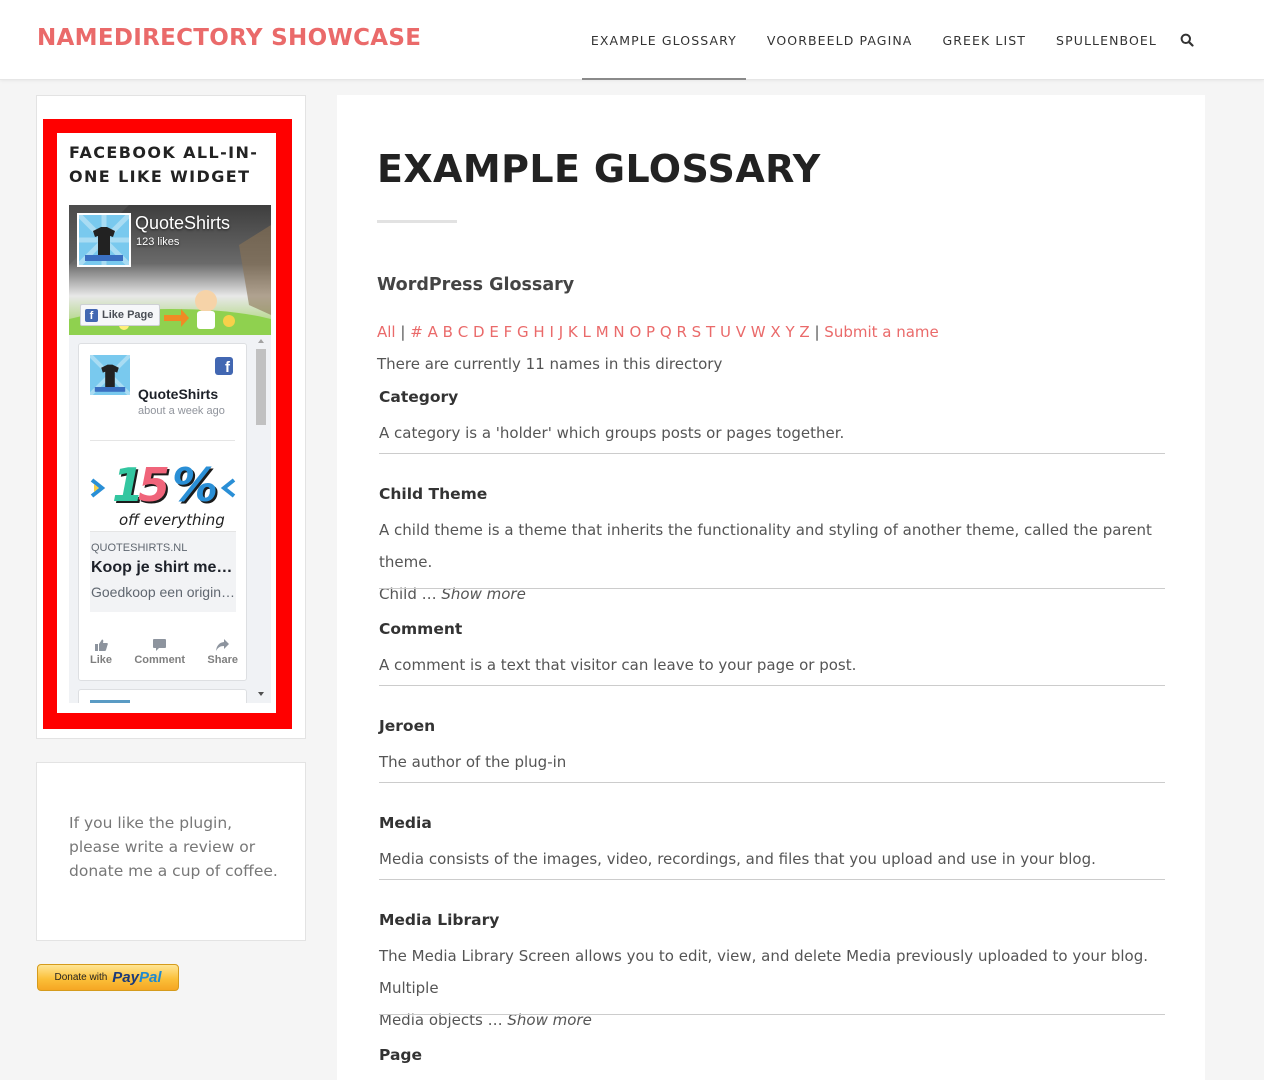 The width and height of the screenshot is (1264, 1080). What do you see at coordinates (261, 387) in the screenshot?
I see `fb-feed-scroll-thumb` at bounding box center [261, 387].